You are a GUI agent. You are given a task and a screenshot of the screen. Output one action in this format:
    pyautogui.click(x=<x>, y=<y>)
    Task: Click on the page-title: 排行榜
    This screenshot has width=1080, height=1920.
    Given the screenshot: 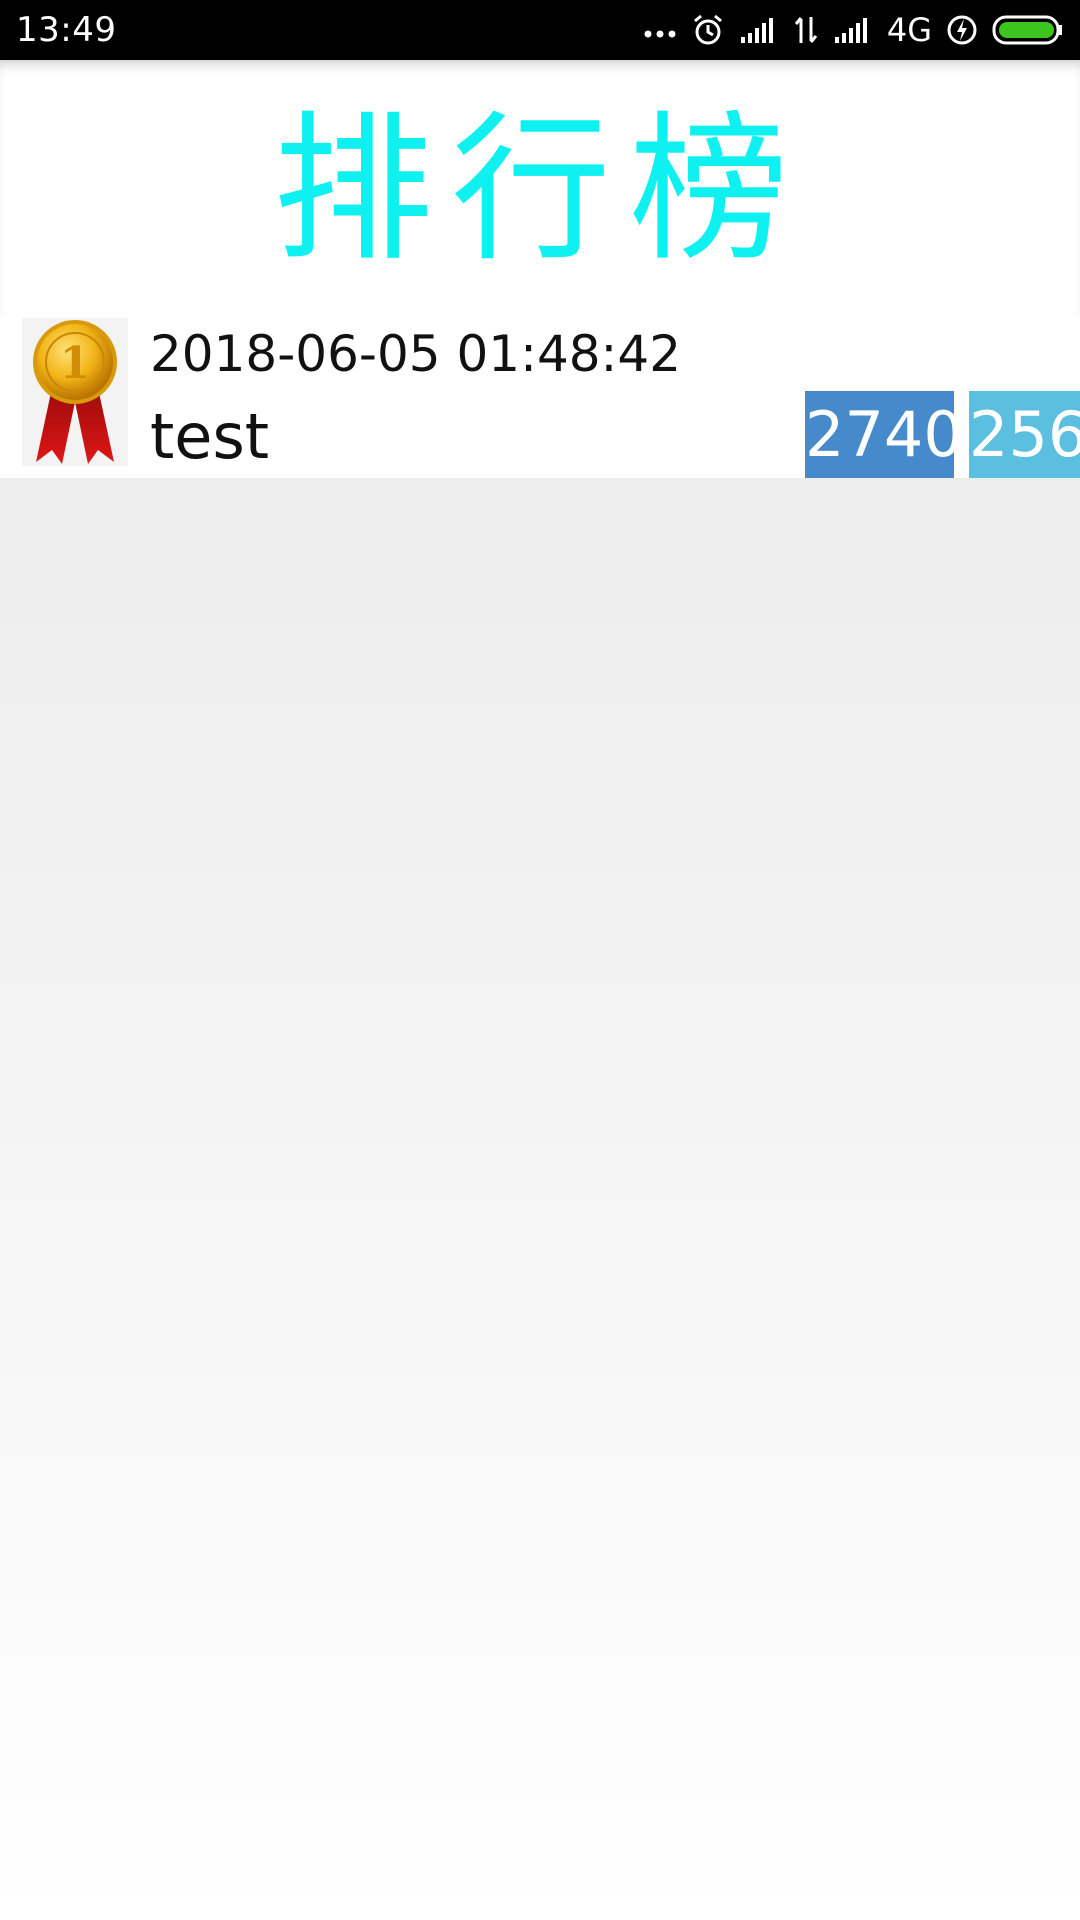 What is the action you would take?
    pyautogui.click(x=539, y=189)
    